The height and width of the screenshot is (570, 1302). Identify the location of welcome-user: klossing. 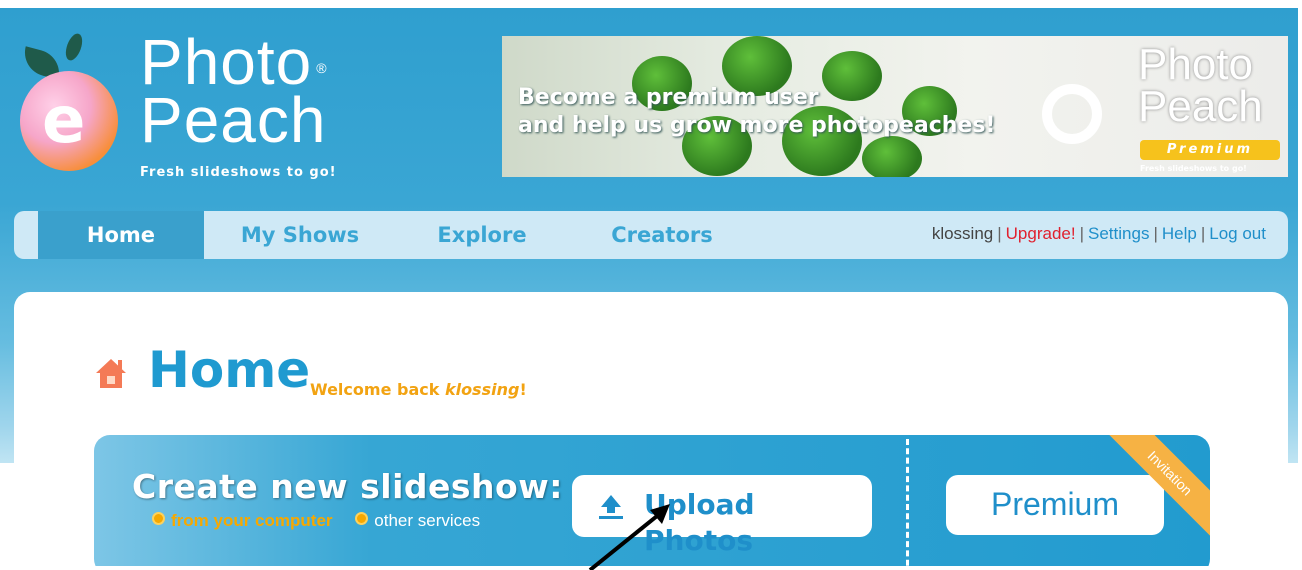
(482, 389).